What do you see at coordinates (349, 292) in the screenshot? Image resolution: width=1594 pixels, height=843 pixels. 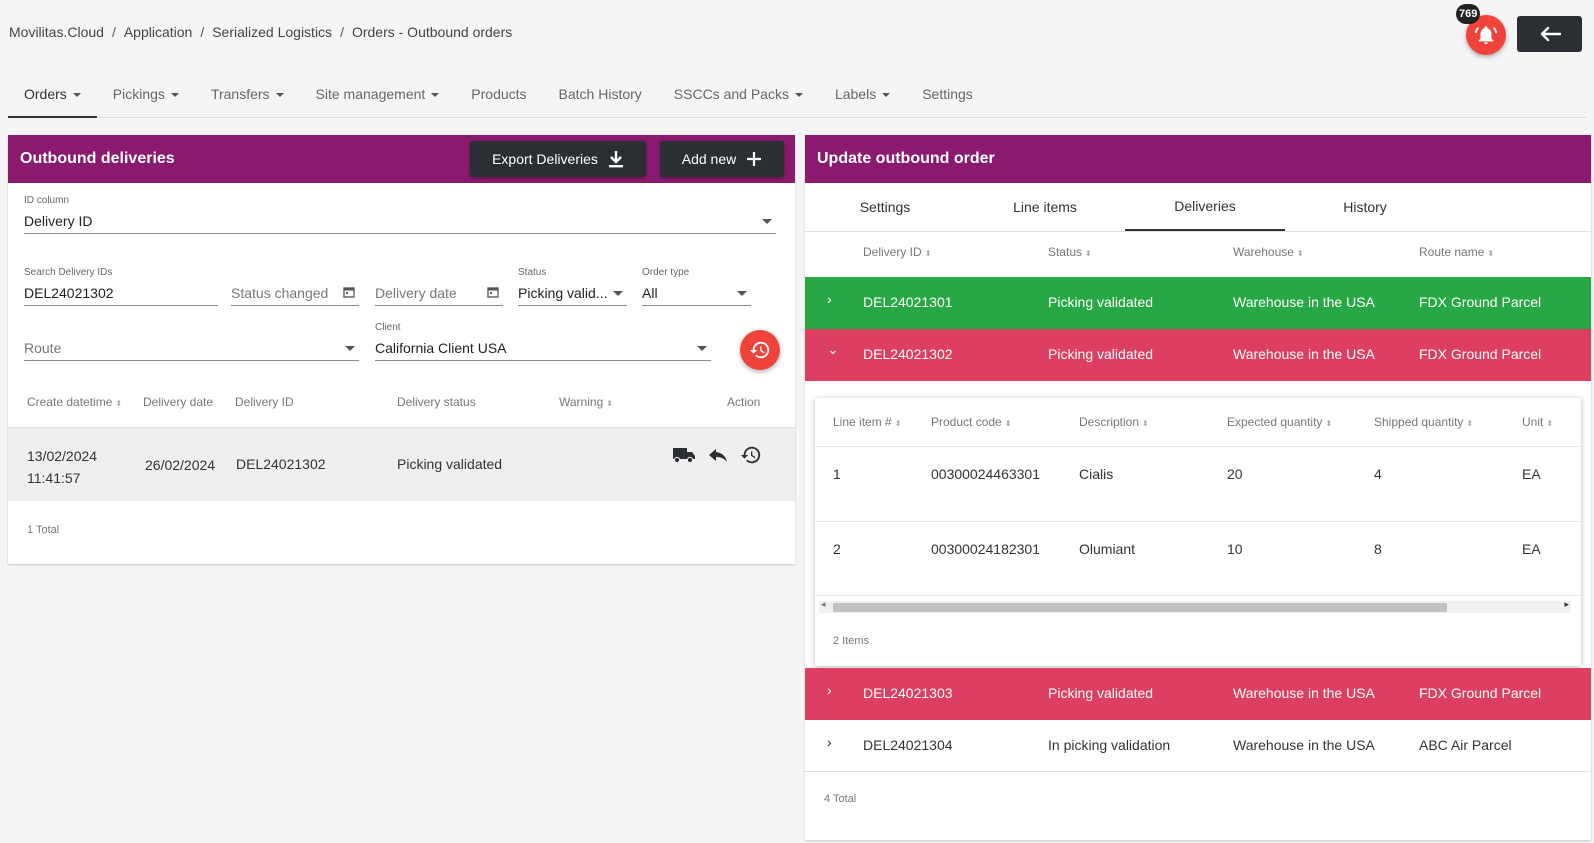 I see `calendar-icon` at bounding box center [349, 292].